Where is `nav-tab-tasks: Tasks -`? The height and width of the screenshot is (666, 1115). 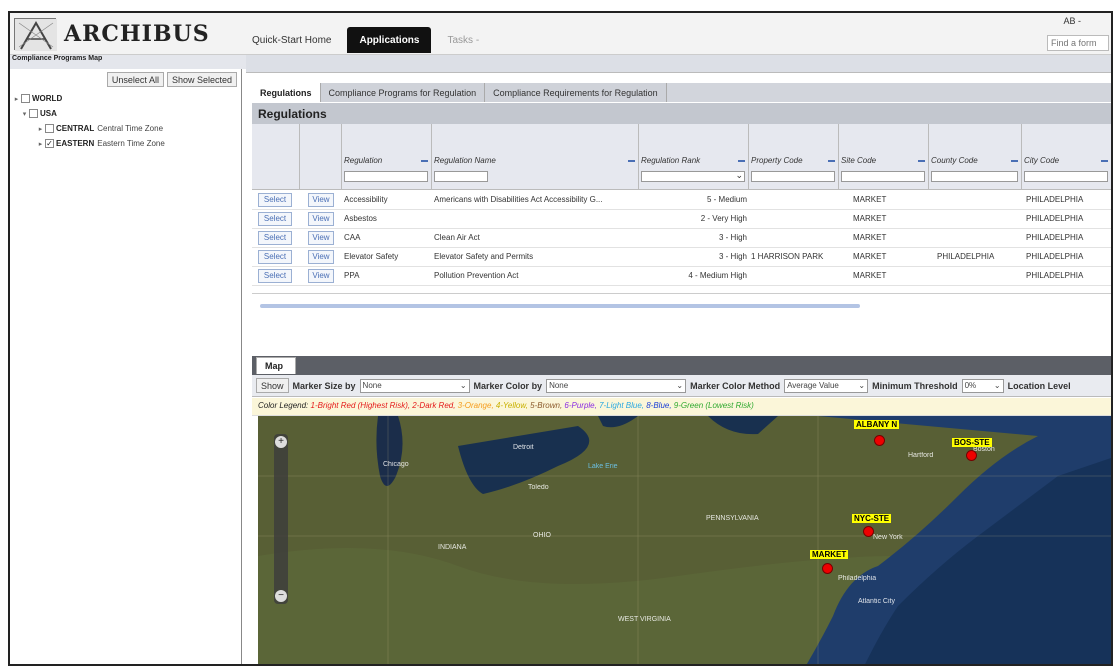 nav-tab-tasks: Tasks - is located at coordinates (463, 40).